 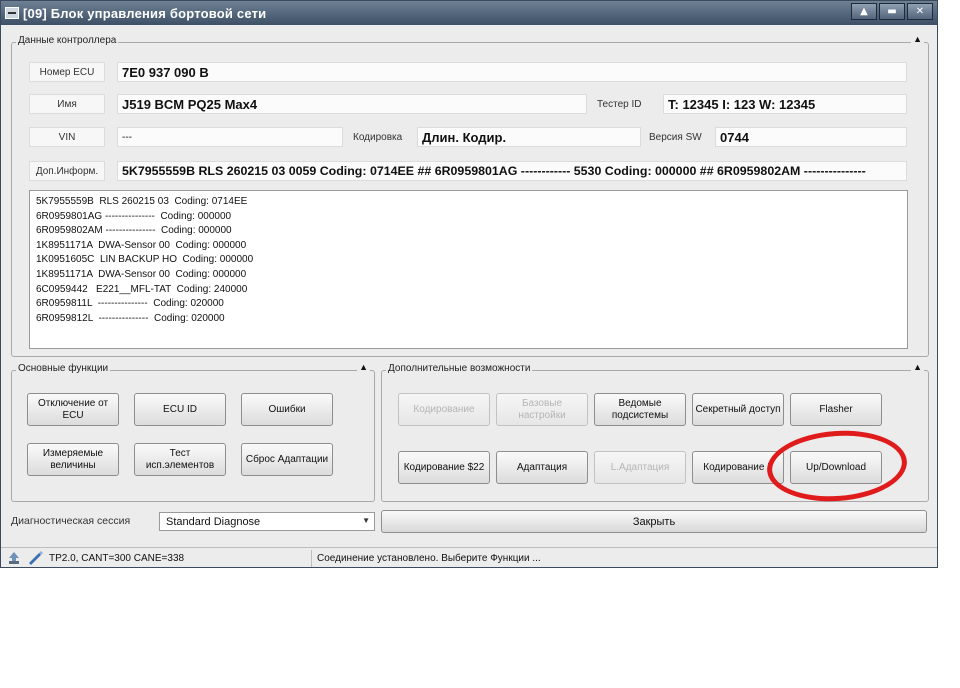 What do you see at coordinates (145, 260) in the screenshot?
I see `info-line: 1K0951605C LIN BACKUP HO Coding: 000000` at bounding box center [145, 260].